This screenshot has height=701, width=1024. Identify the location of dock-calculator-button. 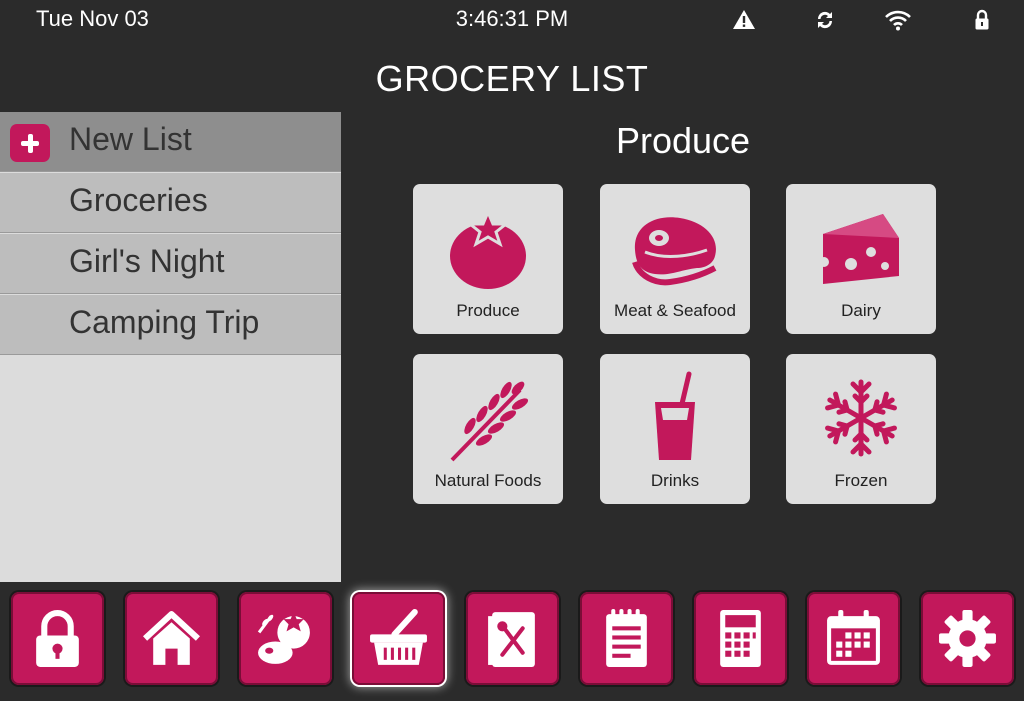
(740, 638).